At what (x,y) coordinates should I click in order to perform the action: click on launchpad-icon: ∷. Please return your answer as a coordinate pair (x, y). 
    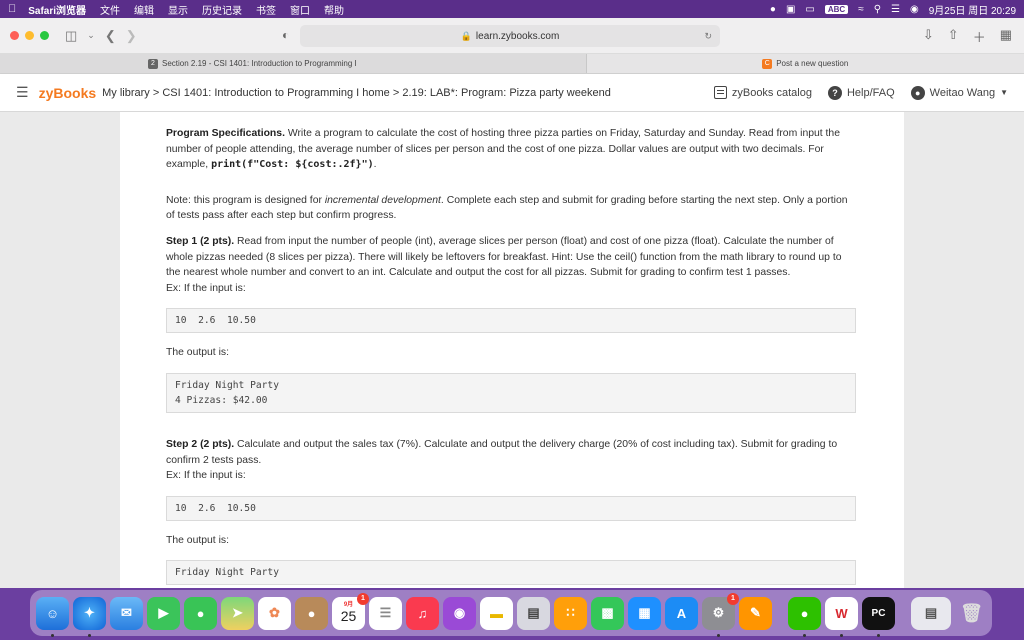
    Looking at the image, I should click on (570, 613).